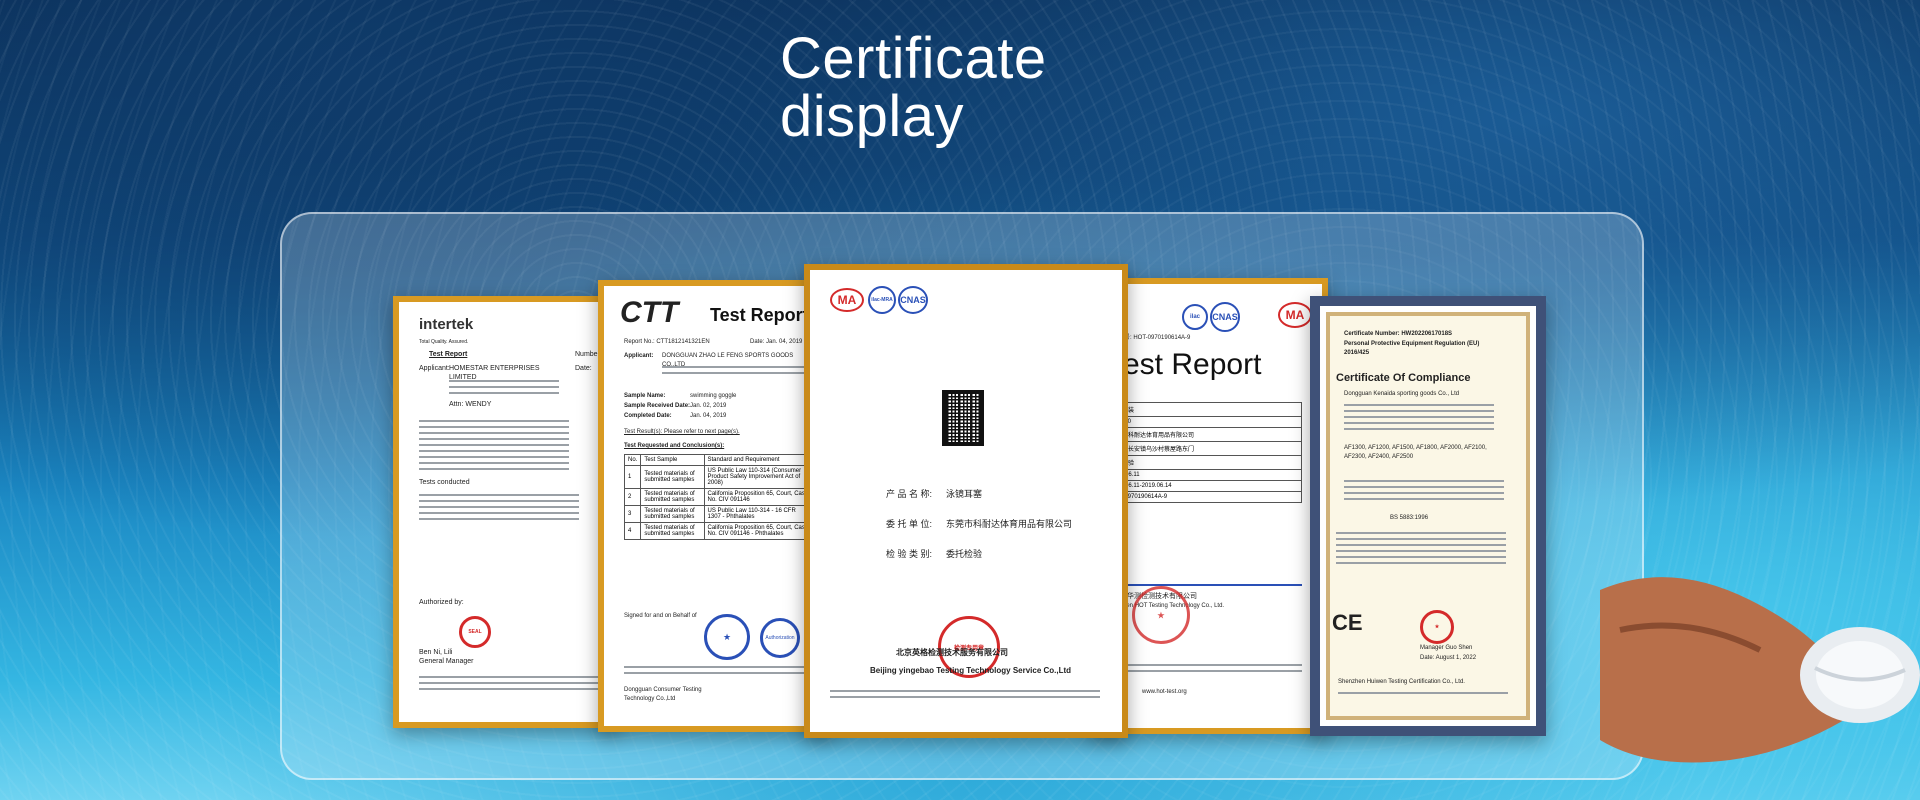  What do you see at coordinates (909, 524) in the screenshot?
I see `center-client-label: 委 托 单 位:` at bounding box center [909, 524].